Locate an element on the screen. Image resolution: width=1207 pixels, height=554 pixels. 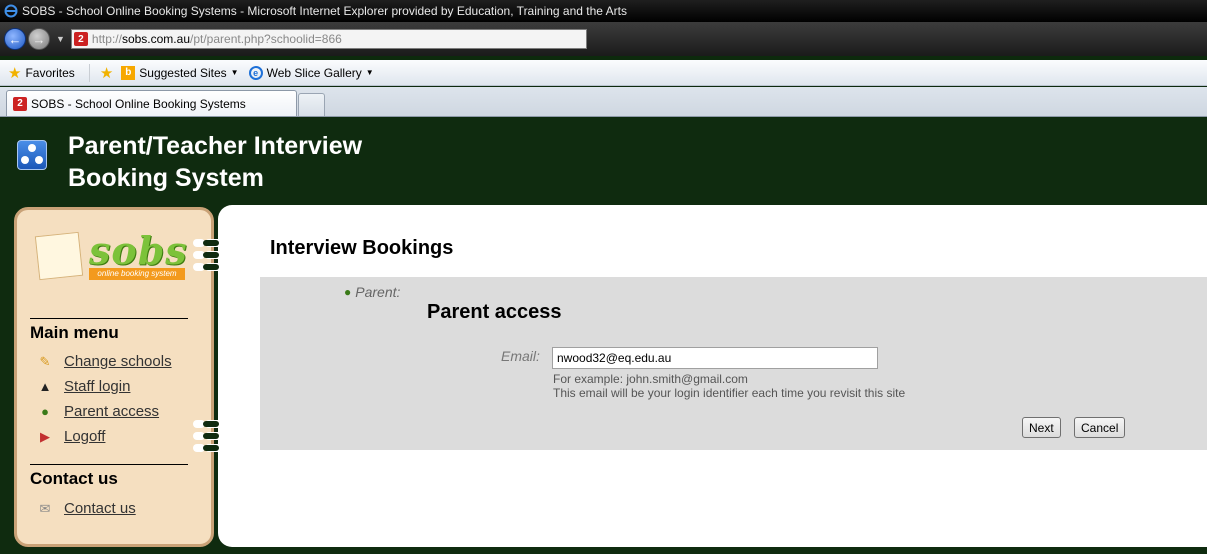
ie-logo-icon is located at coordinates (11, 11).